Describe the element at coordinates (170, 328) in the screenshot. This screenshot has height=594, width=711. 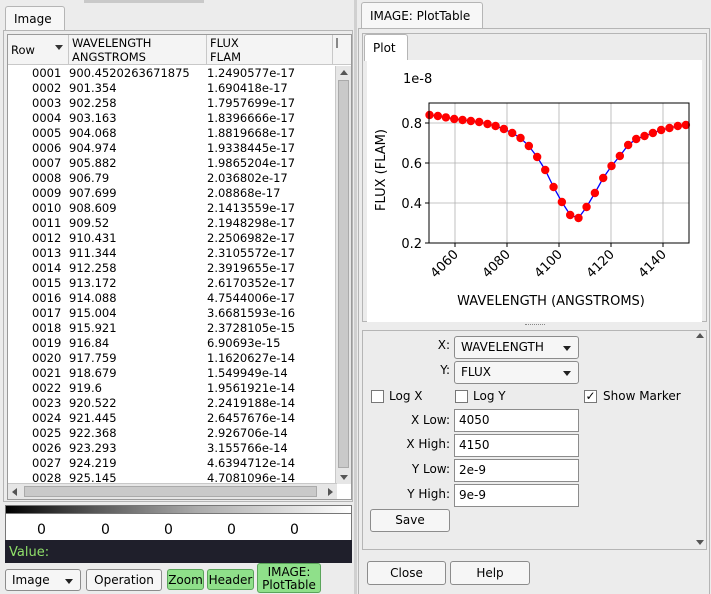
I see `table-row: 0018 915.921 2.3728105e-15` at that location.